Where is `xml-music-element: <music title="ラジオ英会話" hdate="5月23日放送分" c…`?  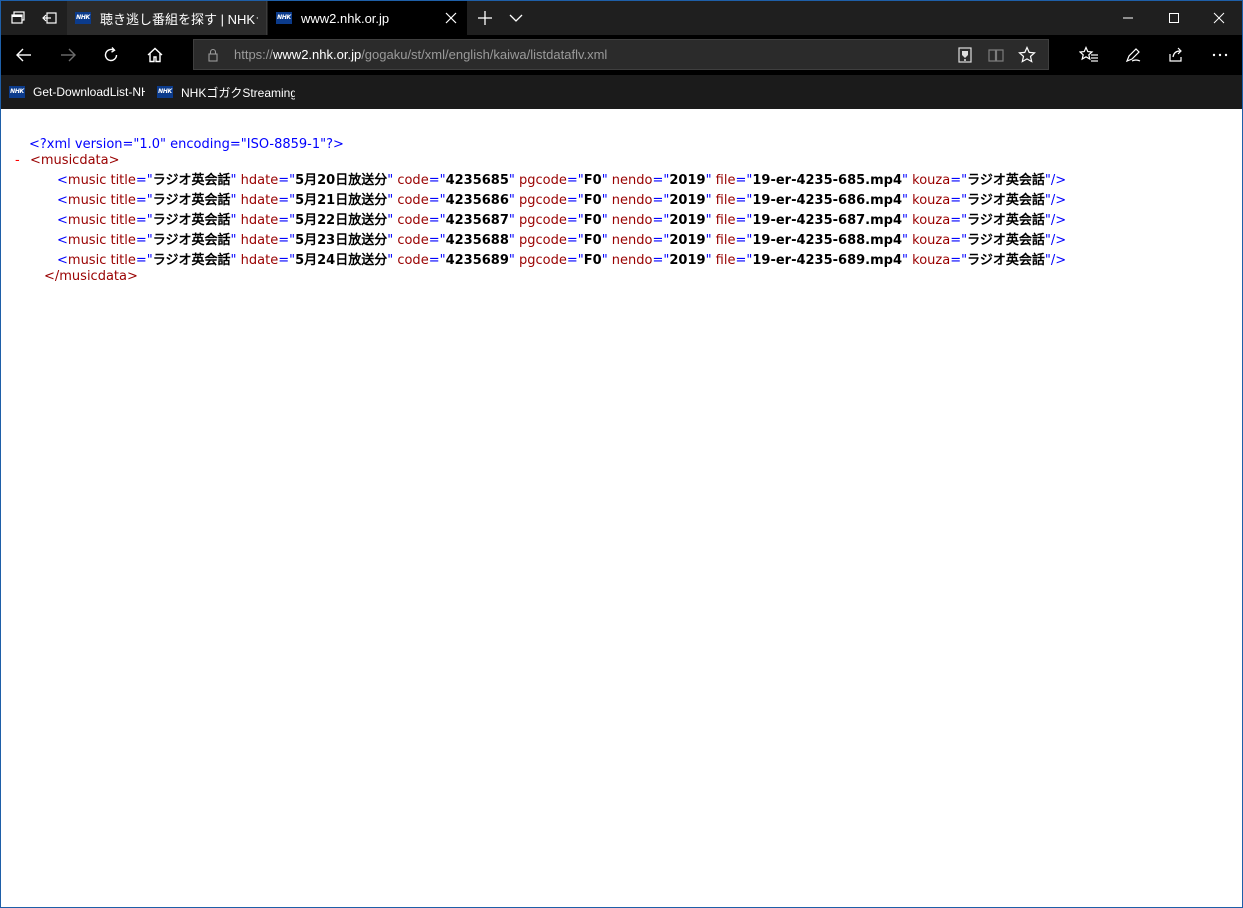
xml-music-element: <music title="ラジオ英会話" hdate="5月23日放送分" c… is located at coordinates (561, 241).